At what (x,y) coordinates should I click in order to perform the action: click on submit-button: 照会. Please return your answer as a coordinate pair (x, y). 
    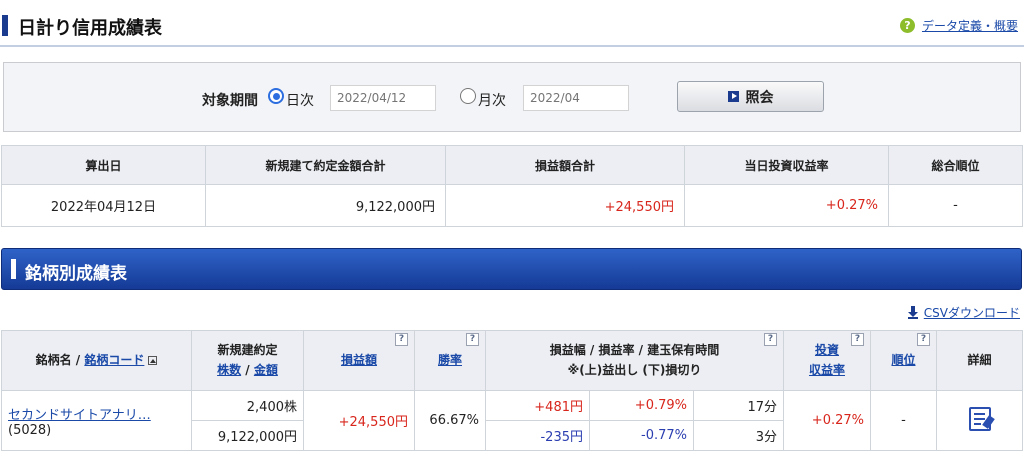
    Looking at the image, I should click on (750, 96).